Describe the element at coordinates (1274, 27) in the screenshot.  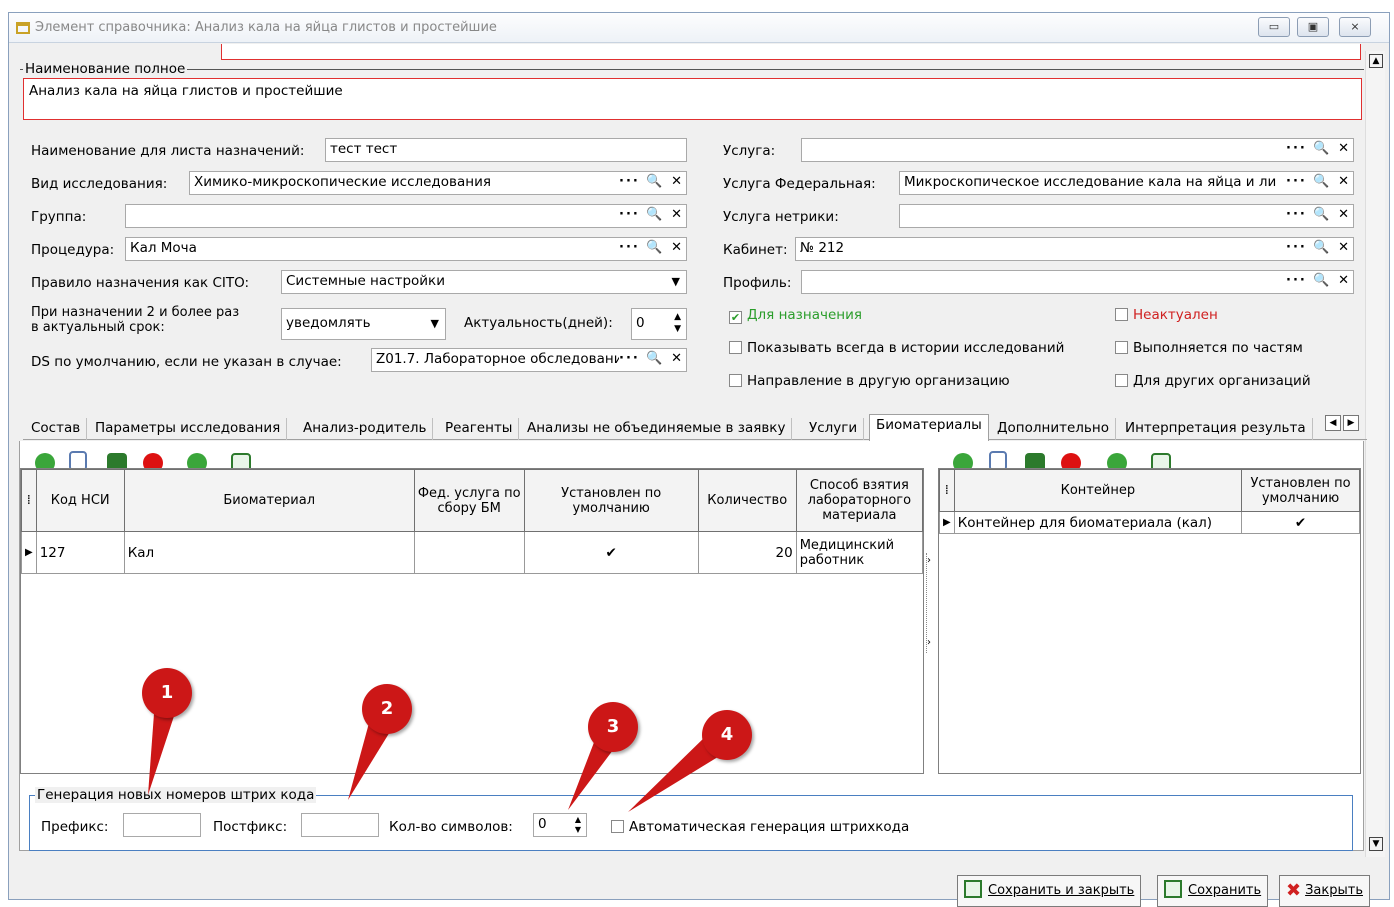
I see `minimize-button: ▭` at that location.